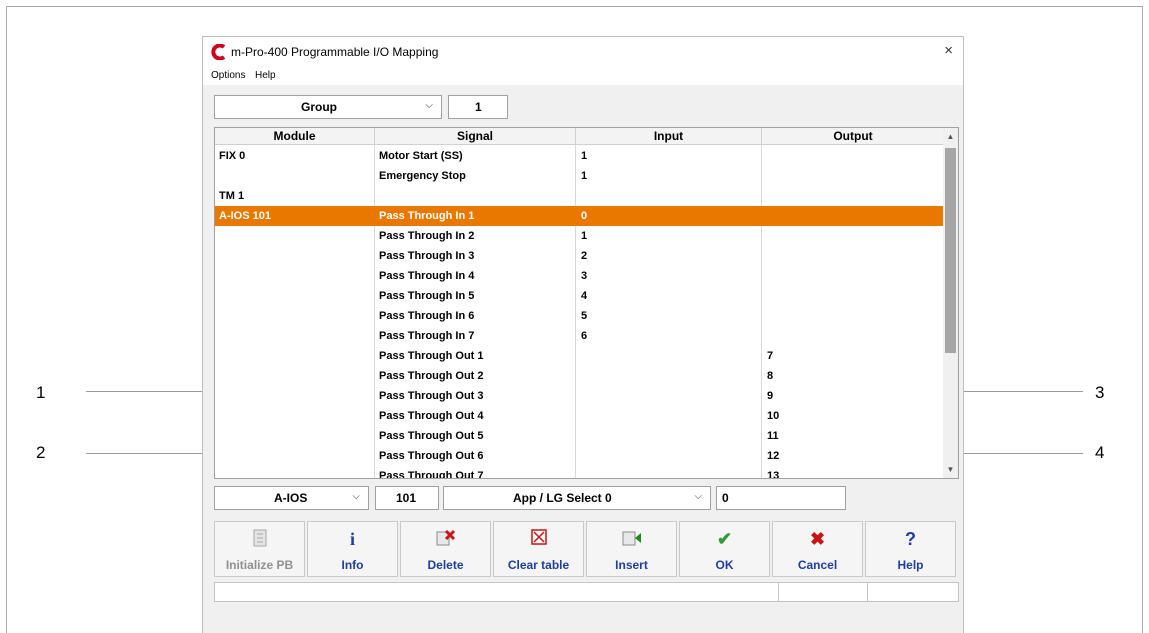 Image resolution: width=1149 pixels, height=633 pixels. I want to click on cell-input: 4, so click(584, 296).